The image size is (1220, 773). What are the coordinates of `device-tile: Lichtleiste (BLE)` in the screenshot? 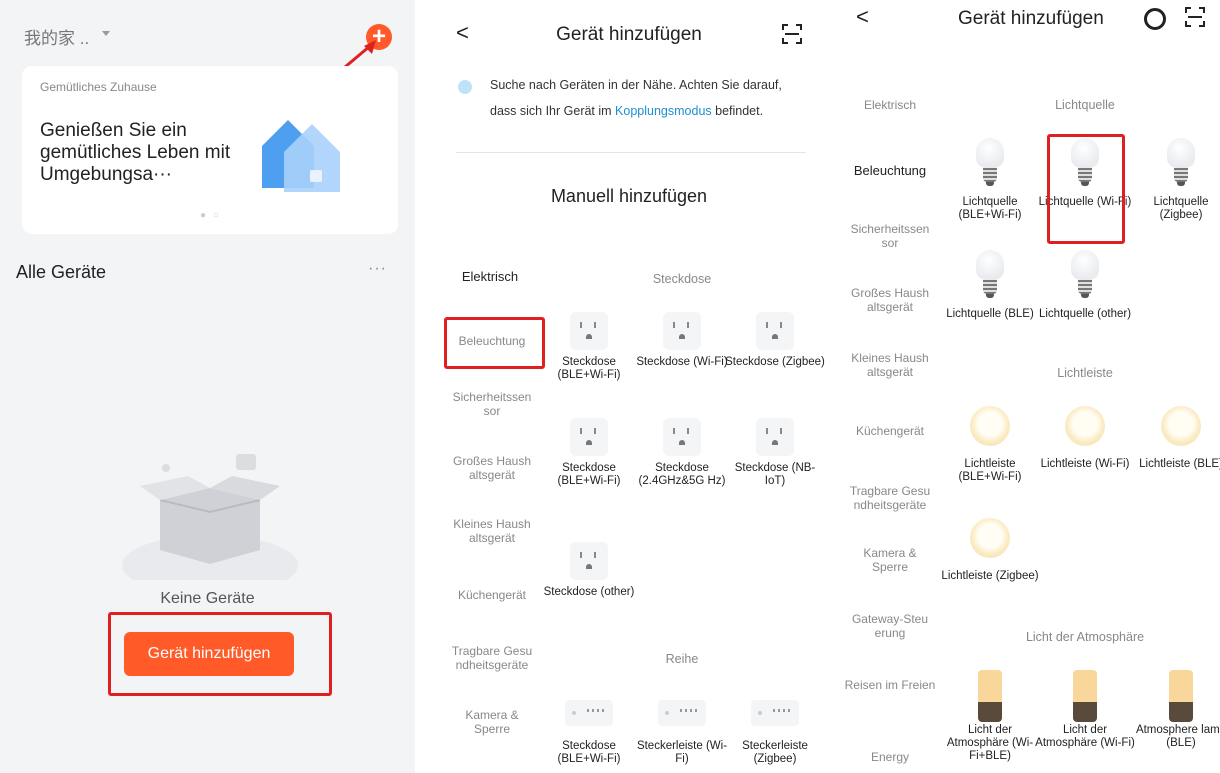 It's located at (1175, 438).